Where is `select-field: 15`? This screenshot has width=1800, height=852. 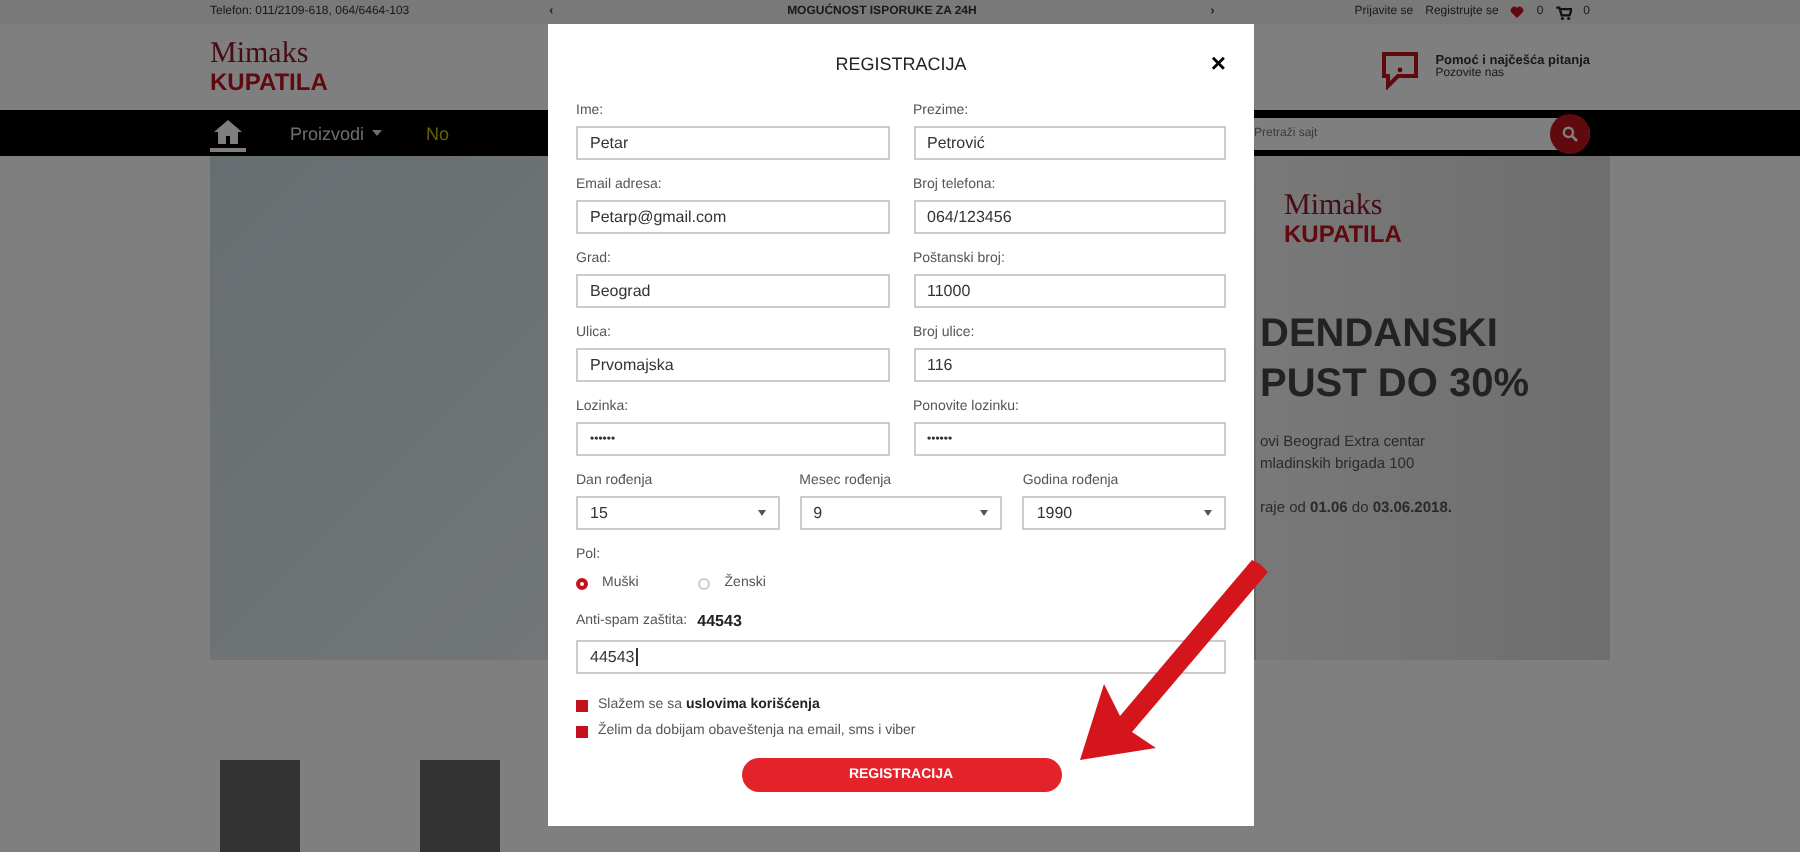 select-field: 15 is located at coordinates (678, 513).